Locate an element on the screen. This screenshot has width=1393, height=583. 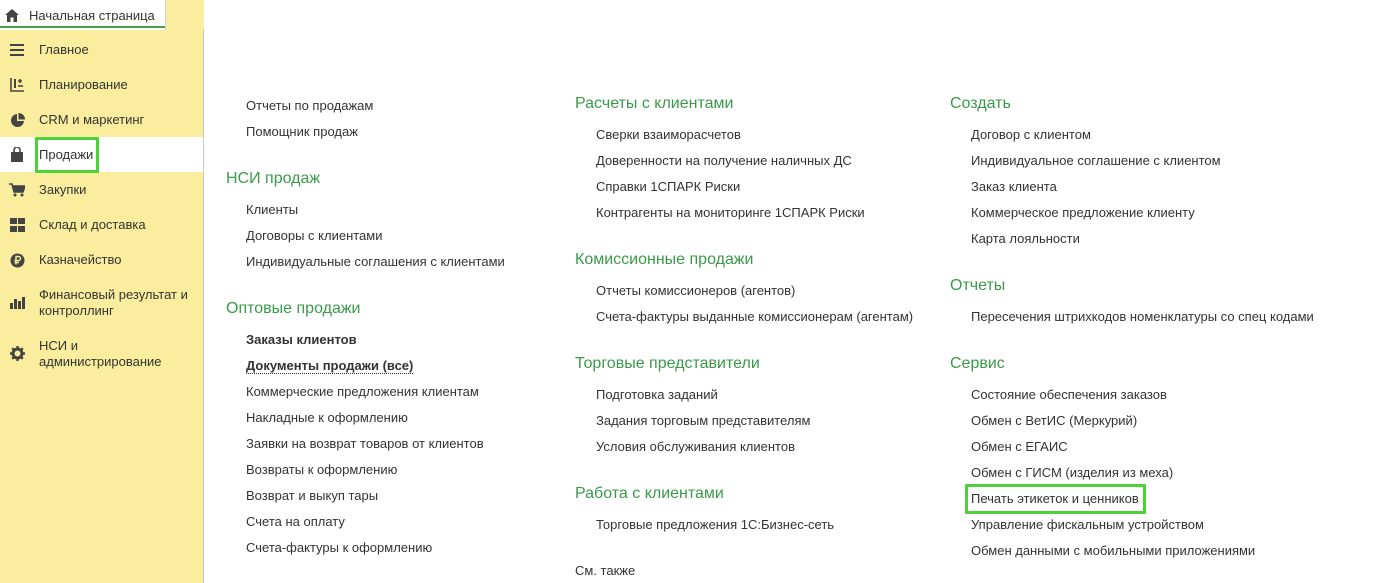
link-returns-to-issue: Возвраты к оформлению is located at coordinates (321, 469).